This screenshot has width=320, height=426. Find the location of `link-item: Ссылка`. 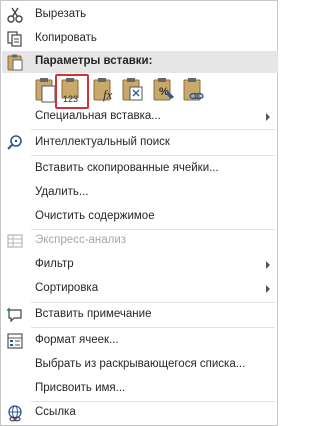

link-item: Ссылка is located at coordinates (140, 413).